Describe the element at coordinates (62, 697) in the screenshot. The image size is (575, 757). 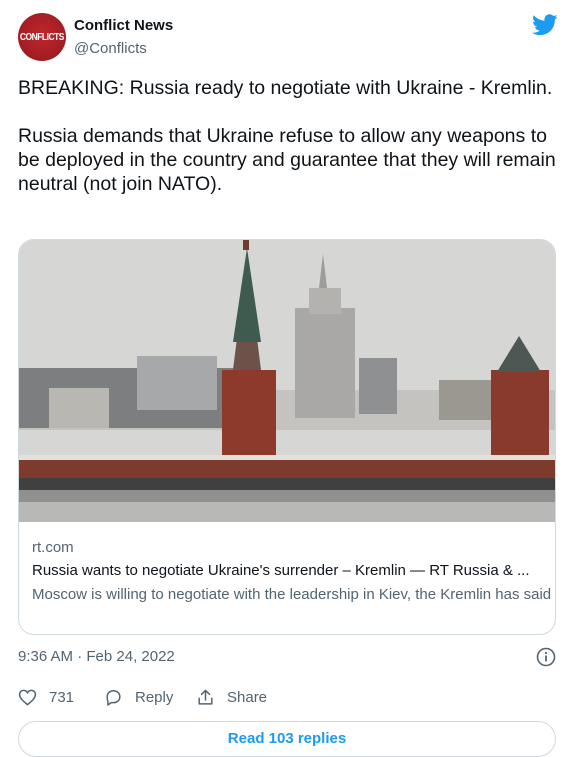
I see `like-count: 731` at that location.